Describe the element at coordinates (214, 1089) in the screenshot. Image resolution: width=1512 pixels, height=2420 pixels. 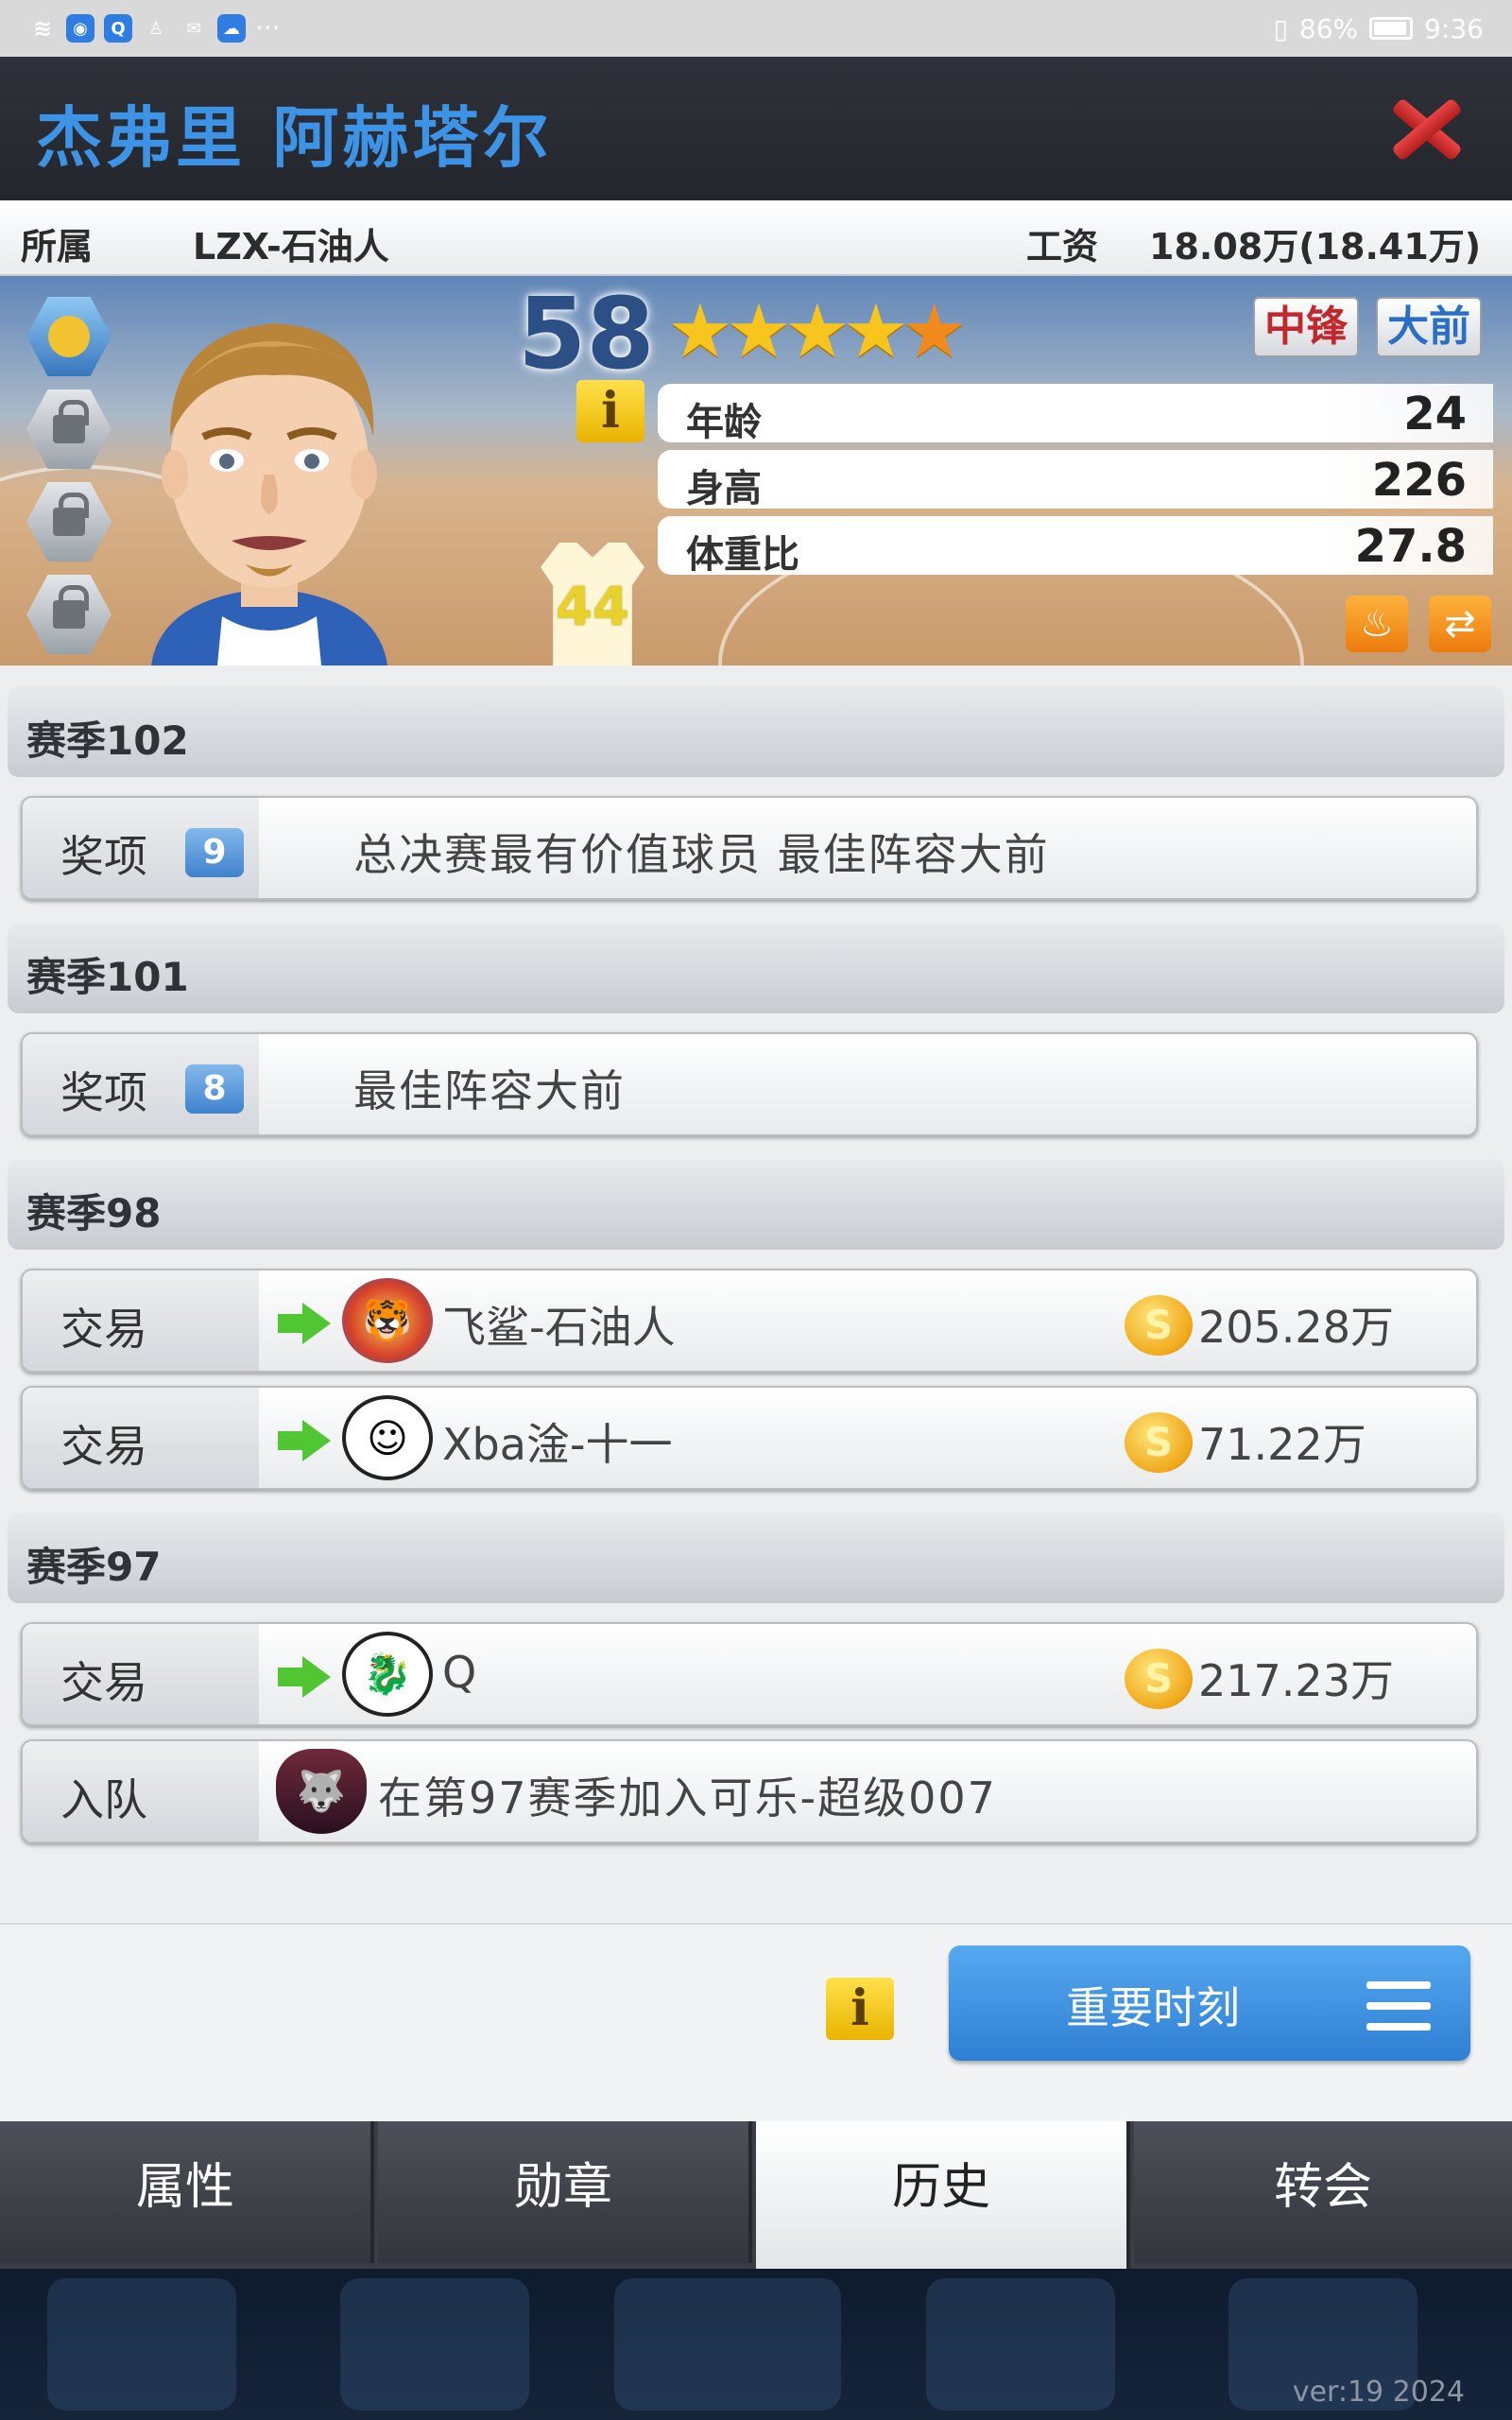
I see `award-count-badge: 8` at that location.